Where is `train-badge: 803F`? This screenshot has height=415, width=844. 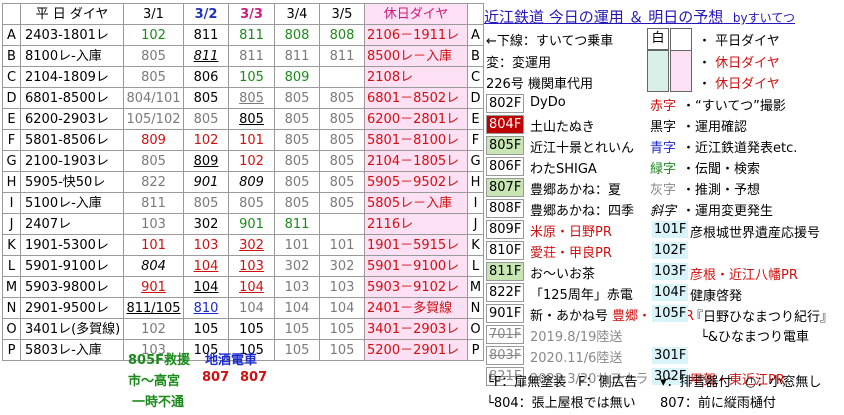 train-badge: 803F is located at coordinates (505, 355).